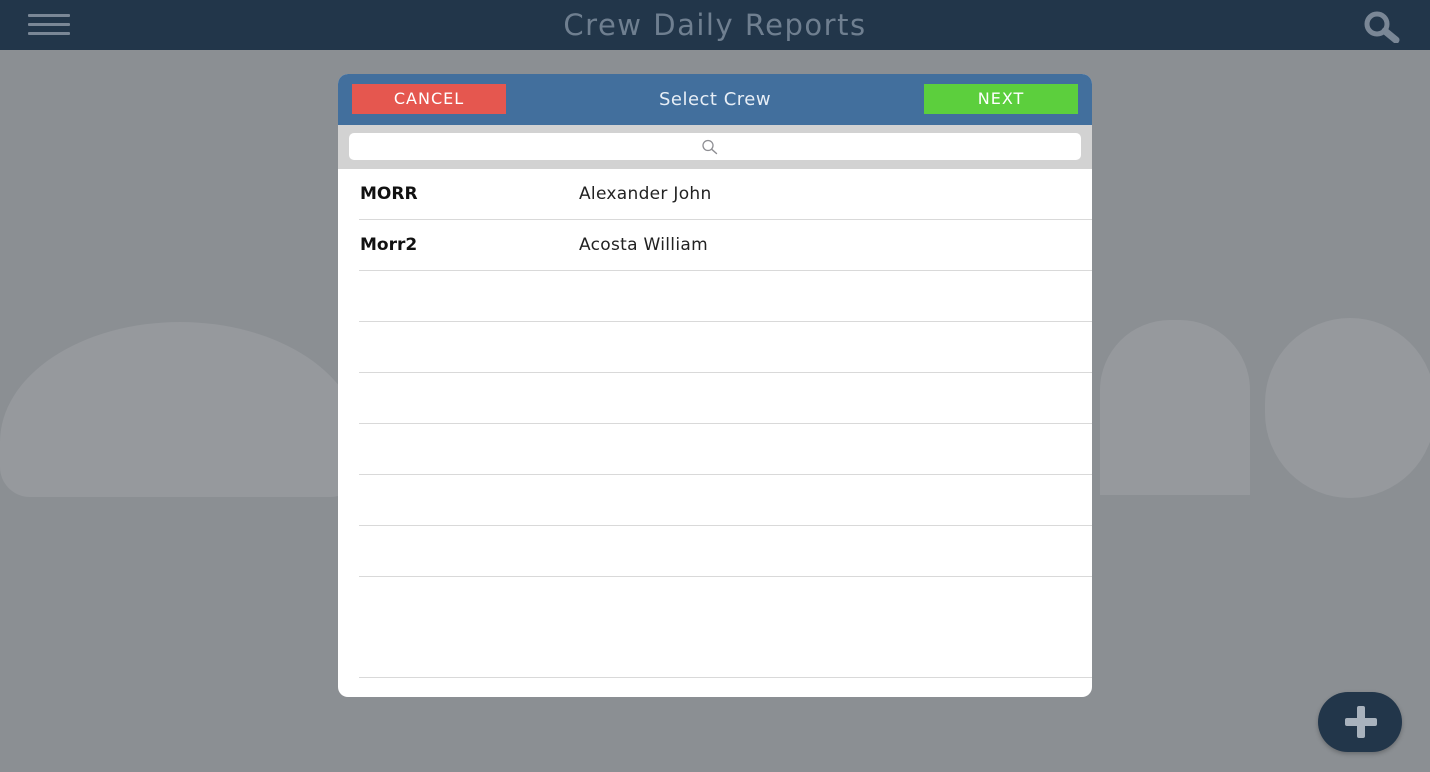 This screenshot has width=1430, height=772. Describe the element at coordinates (180, 409) in the screenshot. I see `background-watermark-shape` at that location.